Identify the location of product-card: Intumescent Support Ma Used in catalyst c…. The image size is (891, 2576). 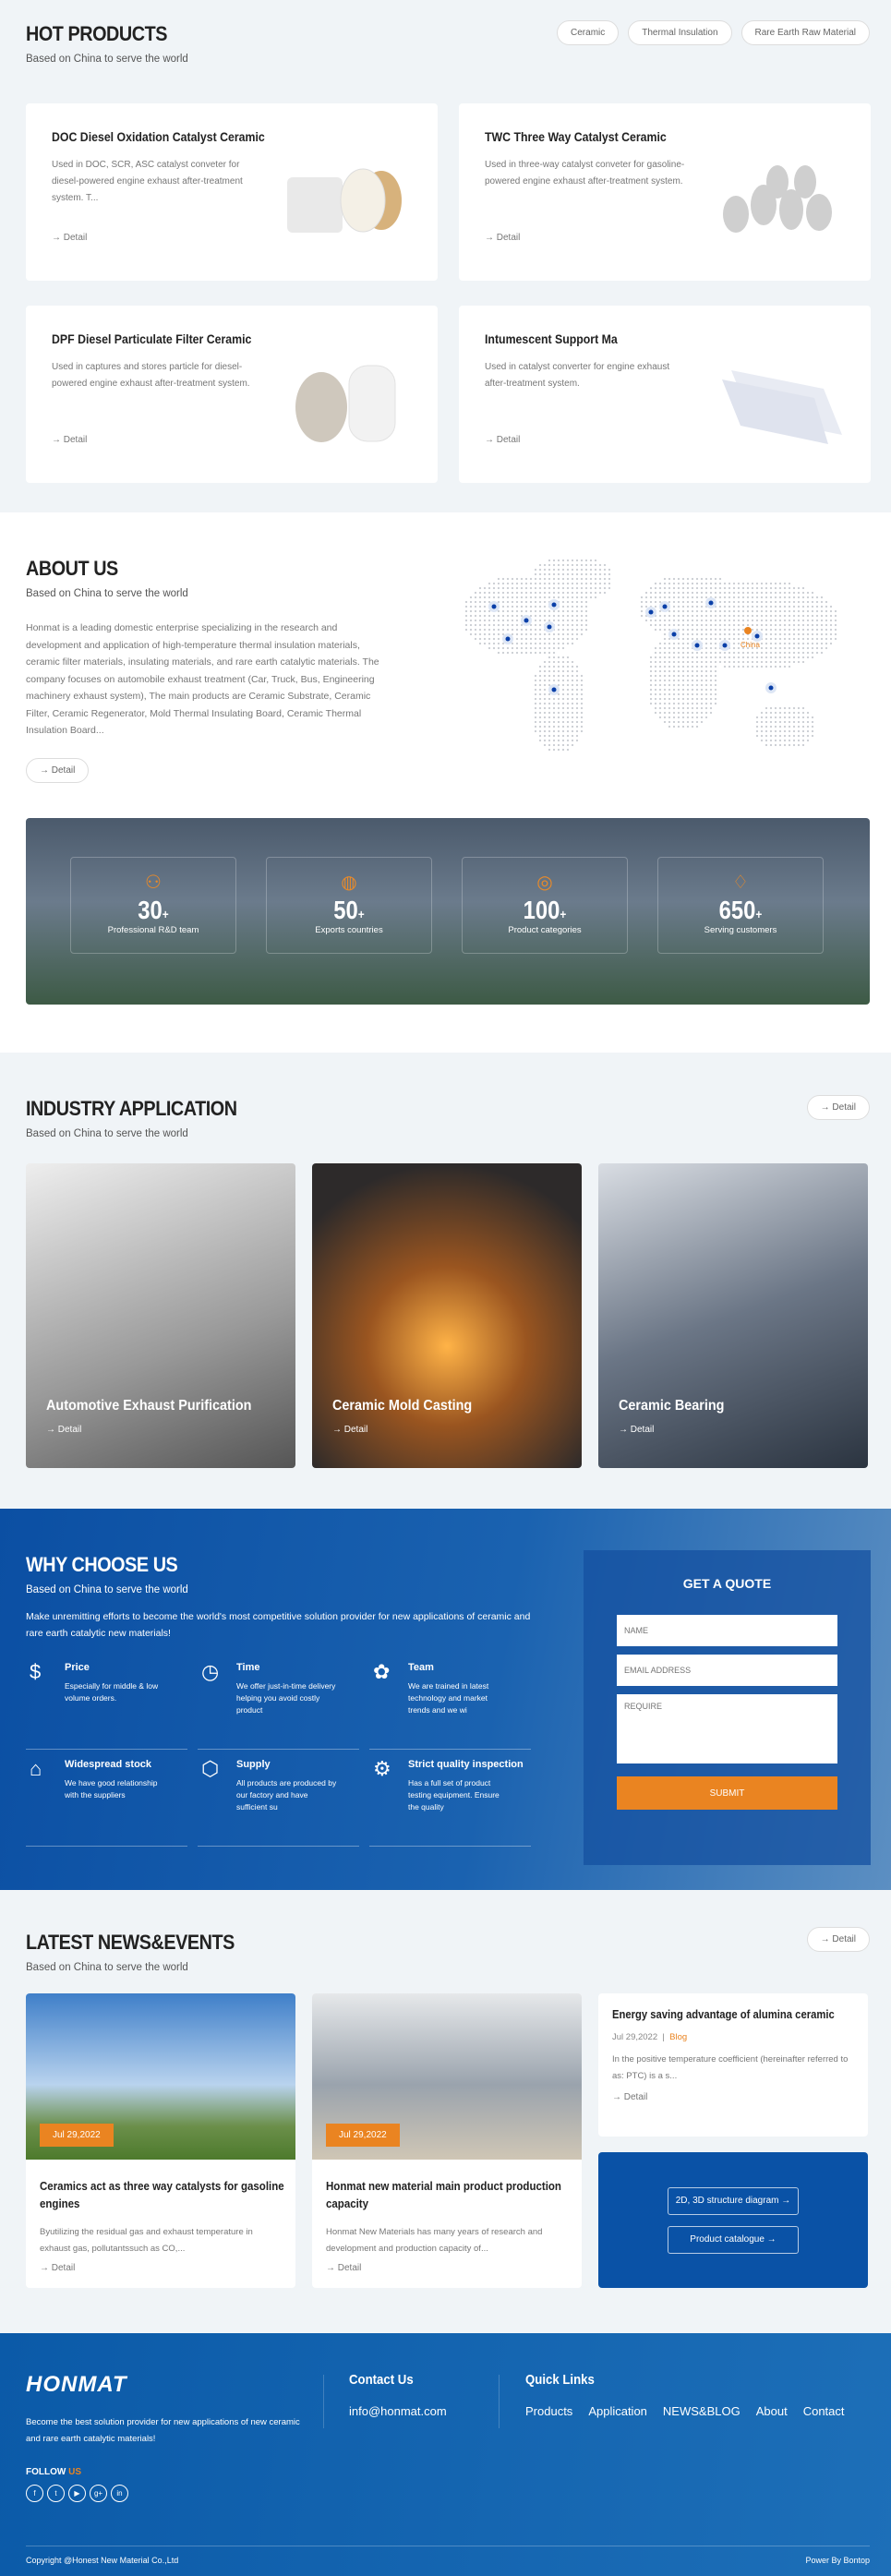
(665, 394).